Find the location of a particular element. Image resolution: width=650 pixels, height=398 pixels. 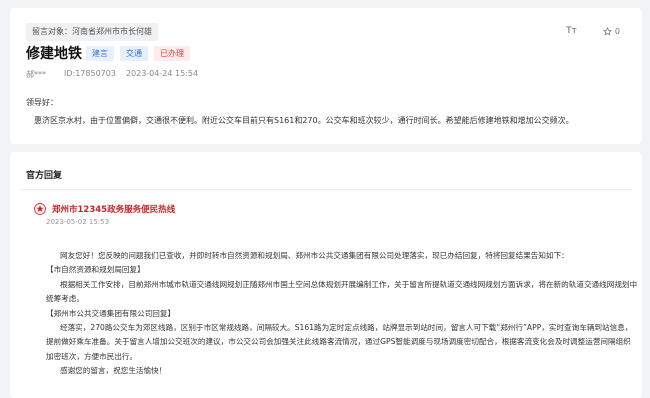

message-toolbar: Tт 0 is located at coordinates (593, 31).